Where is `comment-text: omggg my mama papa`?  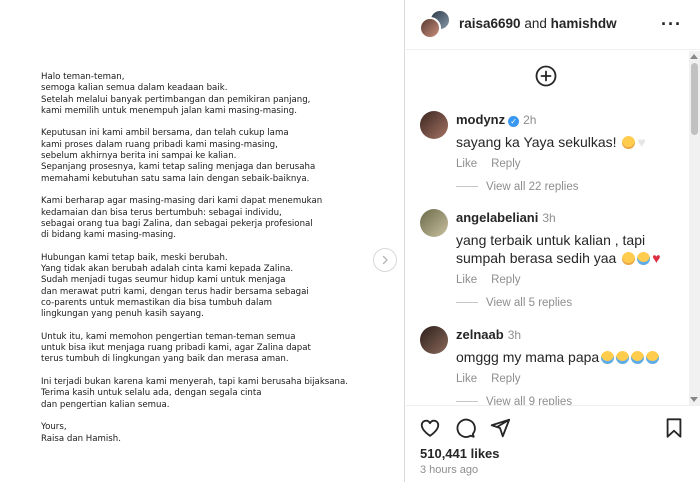
comment-text: omggg my mama papa is located at coordinates (572, 357).